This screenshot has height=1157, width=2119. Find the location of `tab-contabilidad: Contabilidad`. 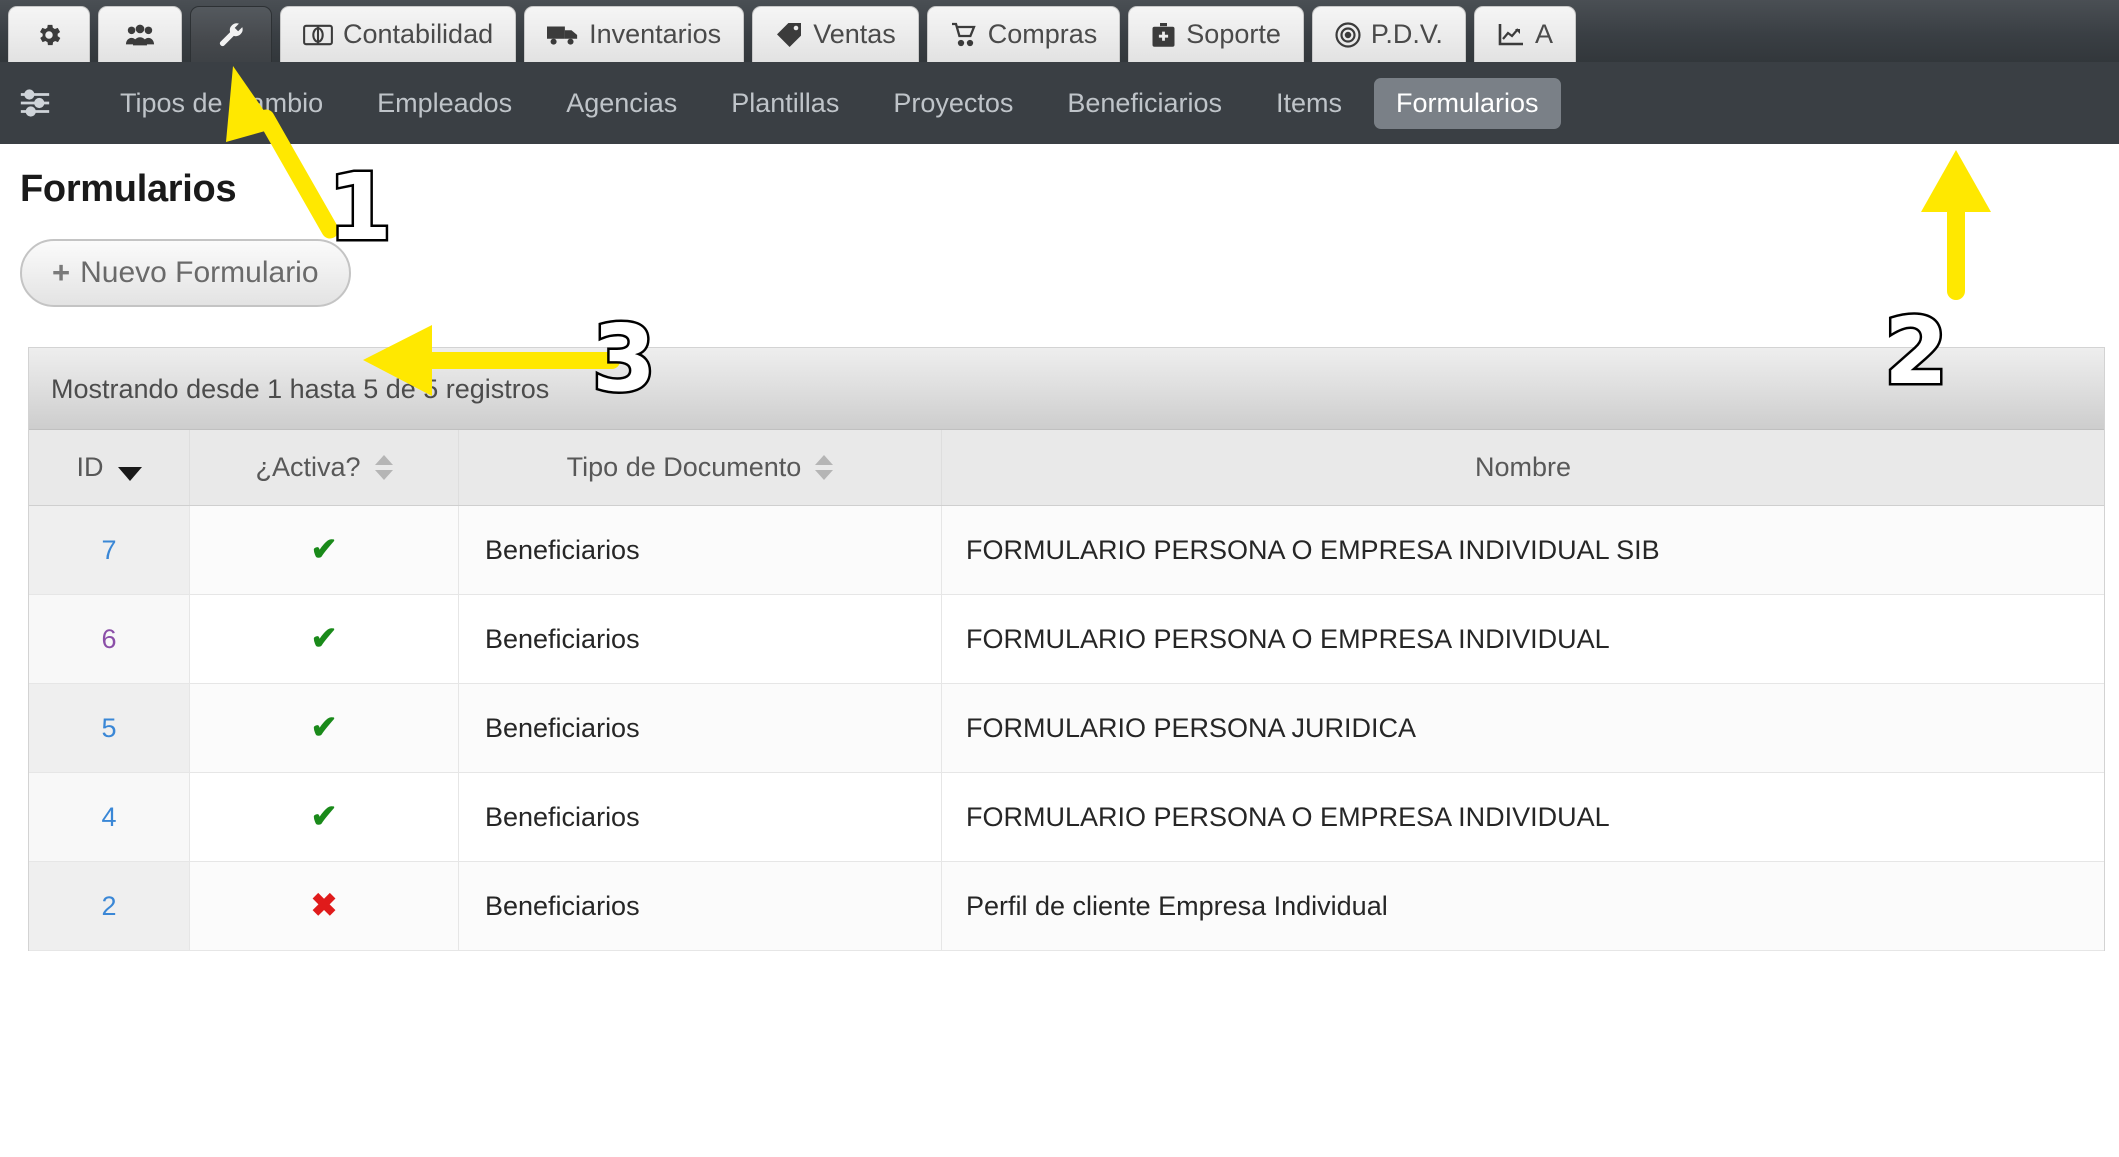

tab-contabilidad: Contabilidad is located at coordinates (398, 34).